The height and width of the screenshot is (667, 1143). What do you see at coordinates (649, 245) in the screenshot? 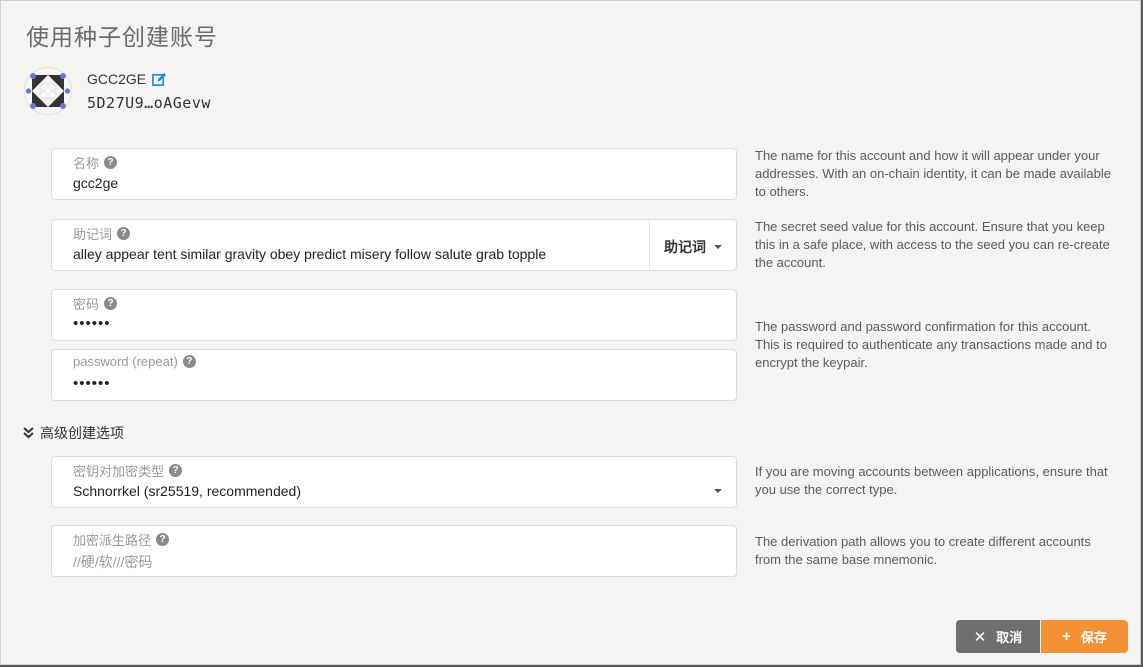
I see `seed-divider` at bounding box center [649, 245].